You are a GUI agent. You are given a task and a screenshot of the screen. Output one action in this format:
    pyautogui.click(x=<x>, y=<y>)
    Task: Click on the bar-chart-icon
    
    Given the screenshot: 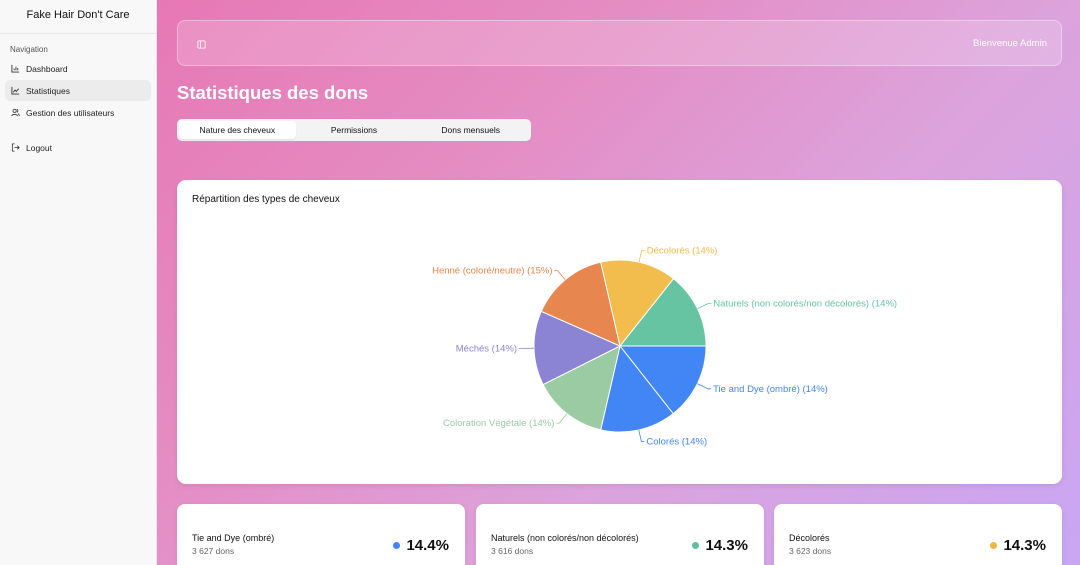 What is the action you would take?
    pyautogui.click(x=15, y=68)
    